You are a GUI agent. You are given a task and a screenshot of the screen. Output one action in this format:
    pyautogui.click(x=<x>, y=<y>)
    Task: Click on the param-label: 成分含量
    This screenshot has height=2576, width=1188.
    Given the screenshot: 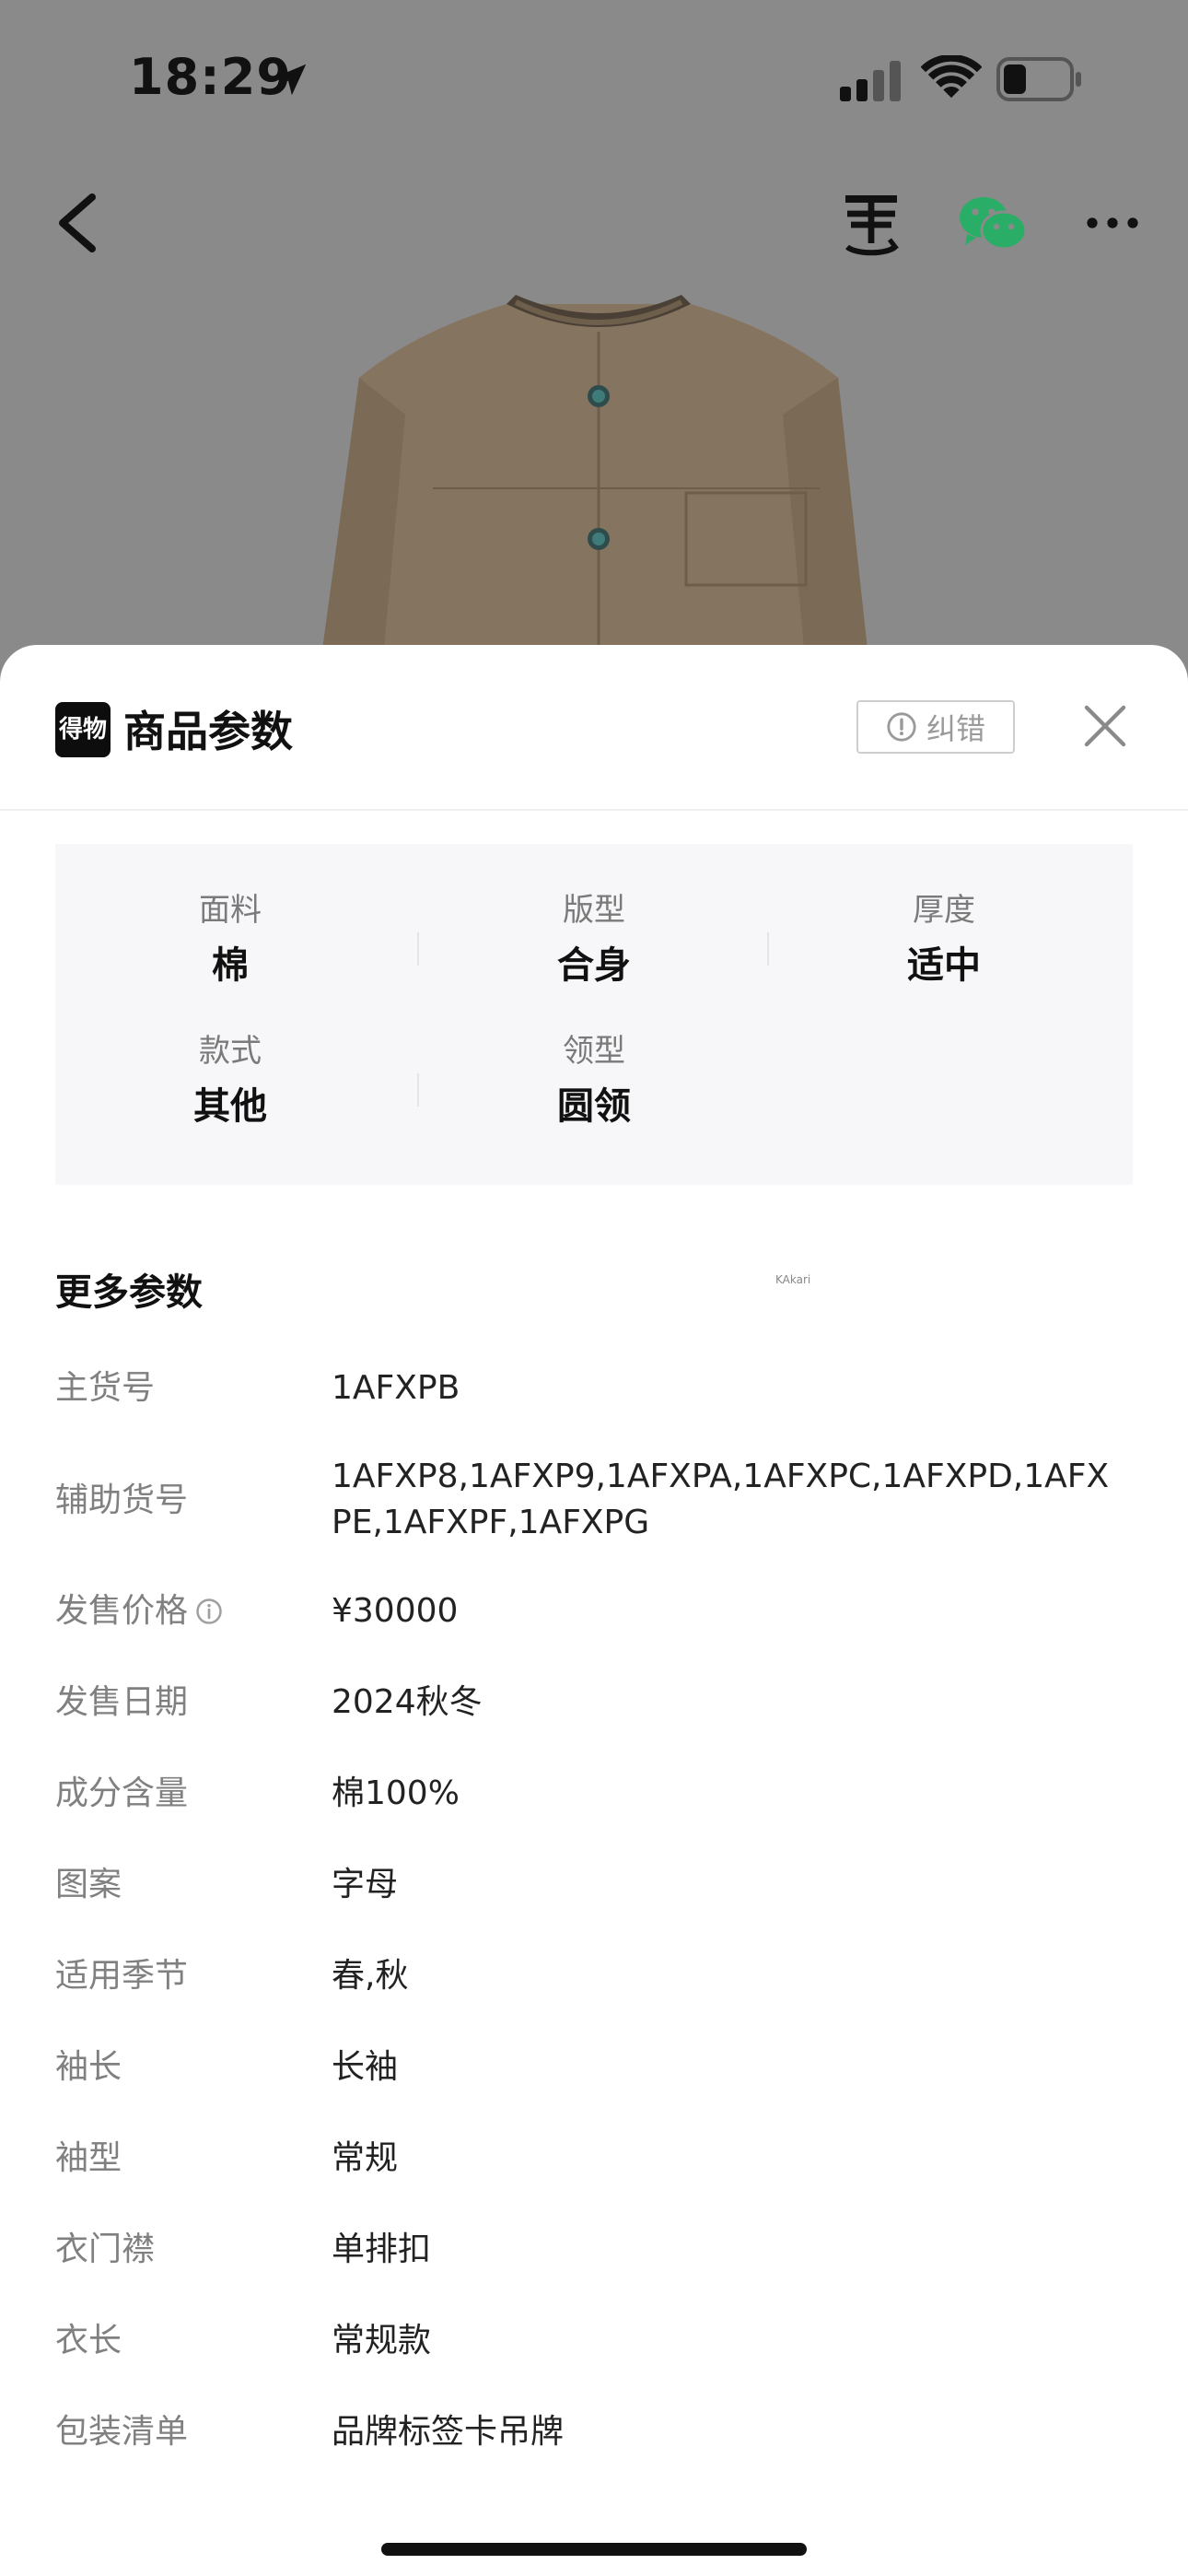 What is the action you would take?
    pyautogui.click(x=122, y=1793)
    